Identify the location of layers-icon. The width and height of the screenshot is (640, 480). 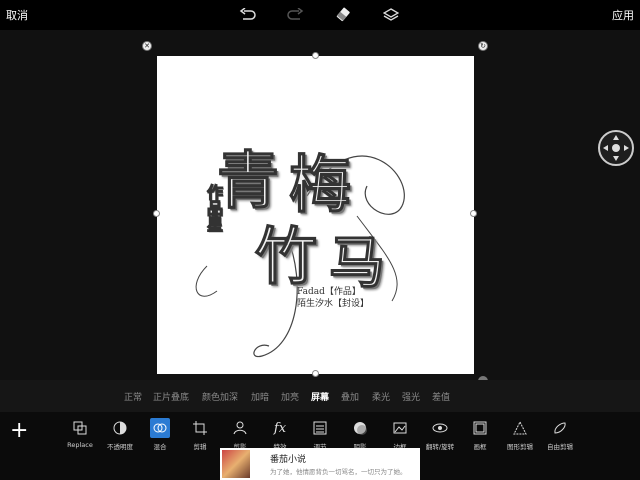
(391, 15).